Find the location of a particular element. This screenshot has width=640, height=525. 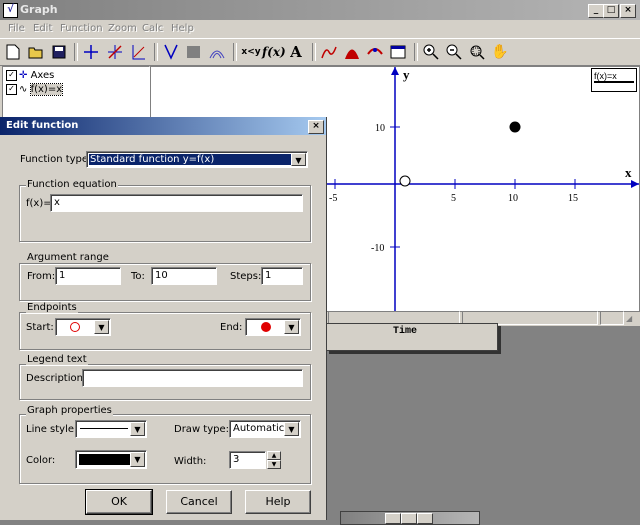

function-type-select: Standard function y=f(x) ▼ is located at coordinates (197, 159).